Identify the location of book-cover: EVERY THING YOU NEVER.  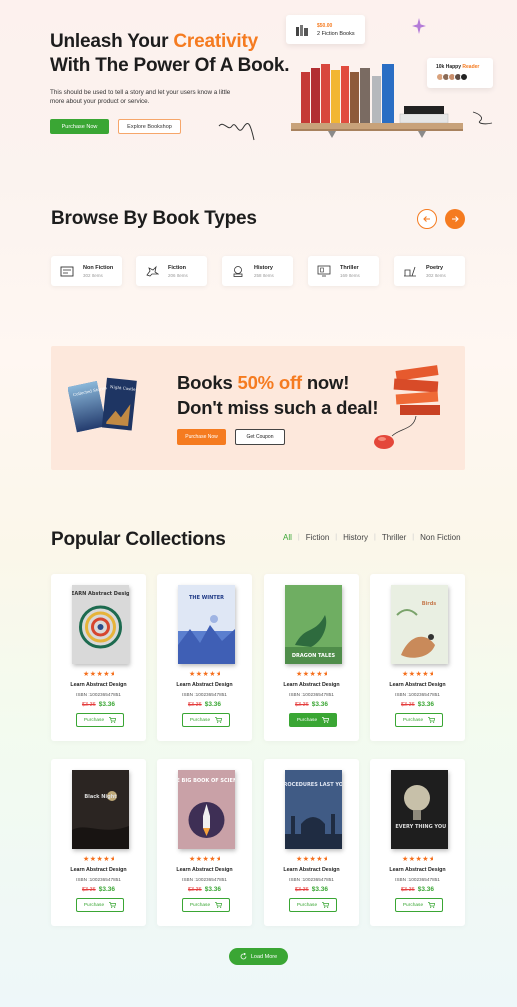
(419, 809).